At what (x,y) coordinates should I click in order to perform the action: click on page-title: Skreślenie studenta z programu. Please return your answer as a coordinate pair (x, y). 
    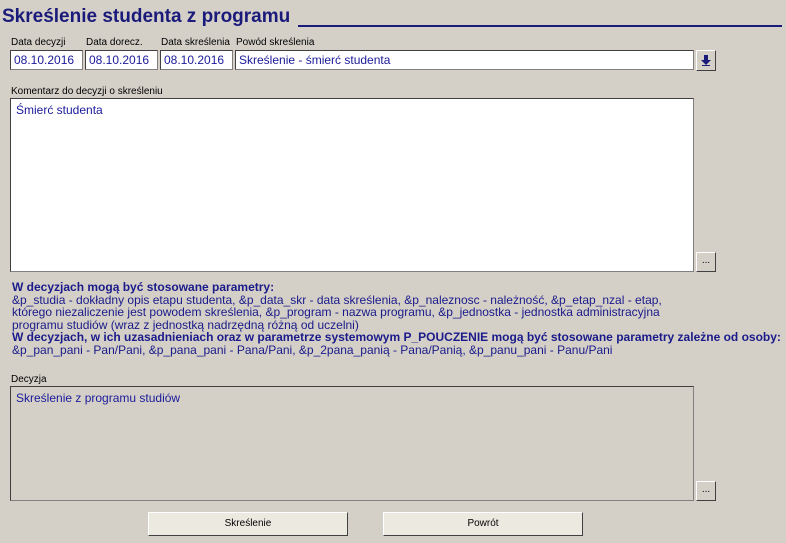
    Looking at the image, I should click on (146, 16).